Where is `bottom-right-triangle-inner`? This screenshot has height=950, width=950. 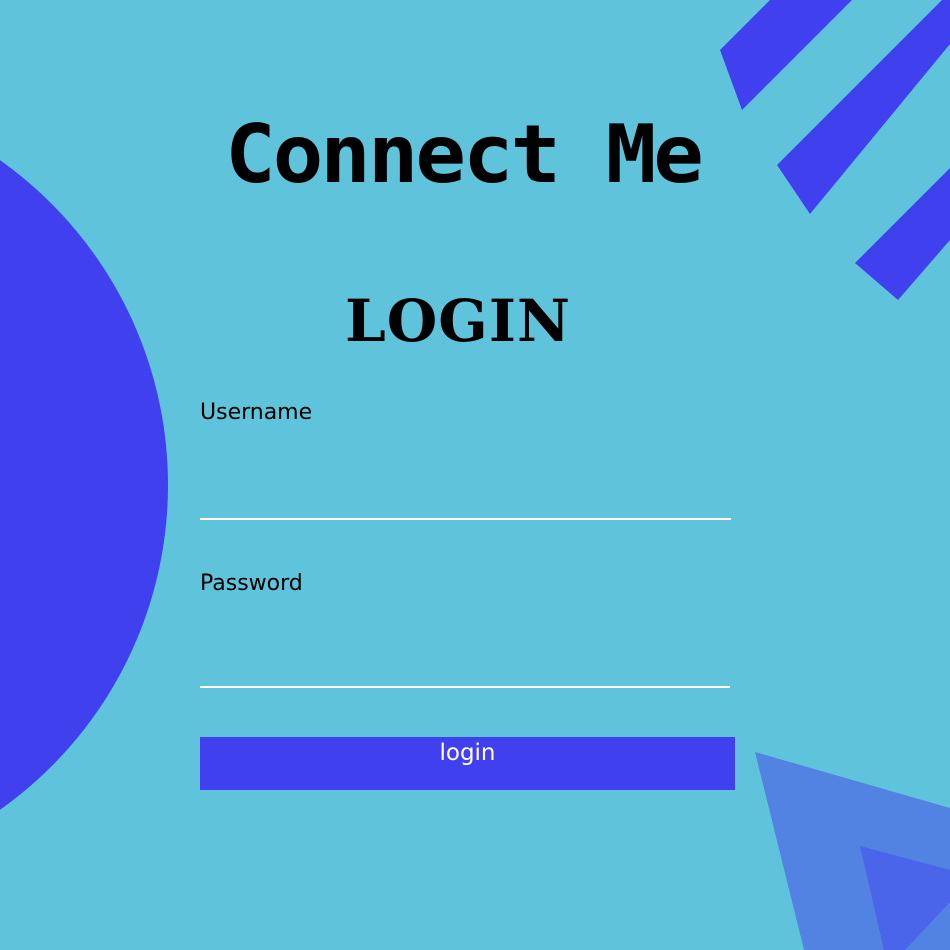 bottom-right-triangle-inner is located at coordinates (905, 898).